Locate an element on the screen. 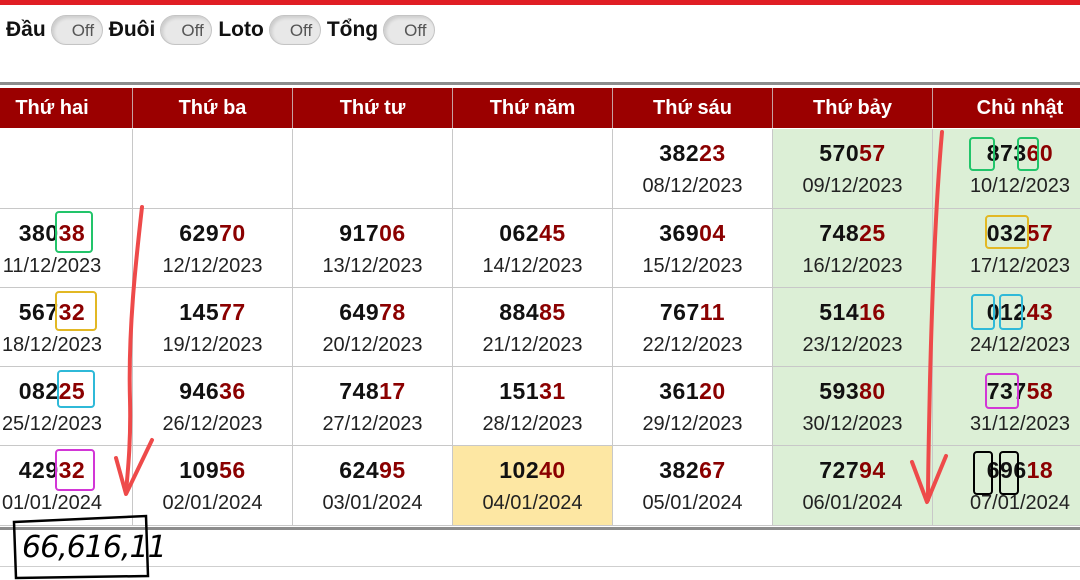 This screenshot has height=580, width=1080. result-head-digits: 593 is located at coordinates (839, 391).